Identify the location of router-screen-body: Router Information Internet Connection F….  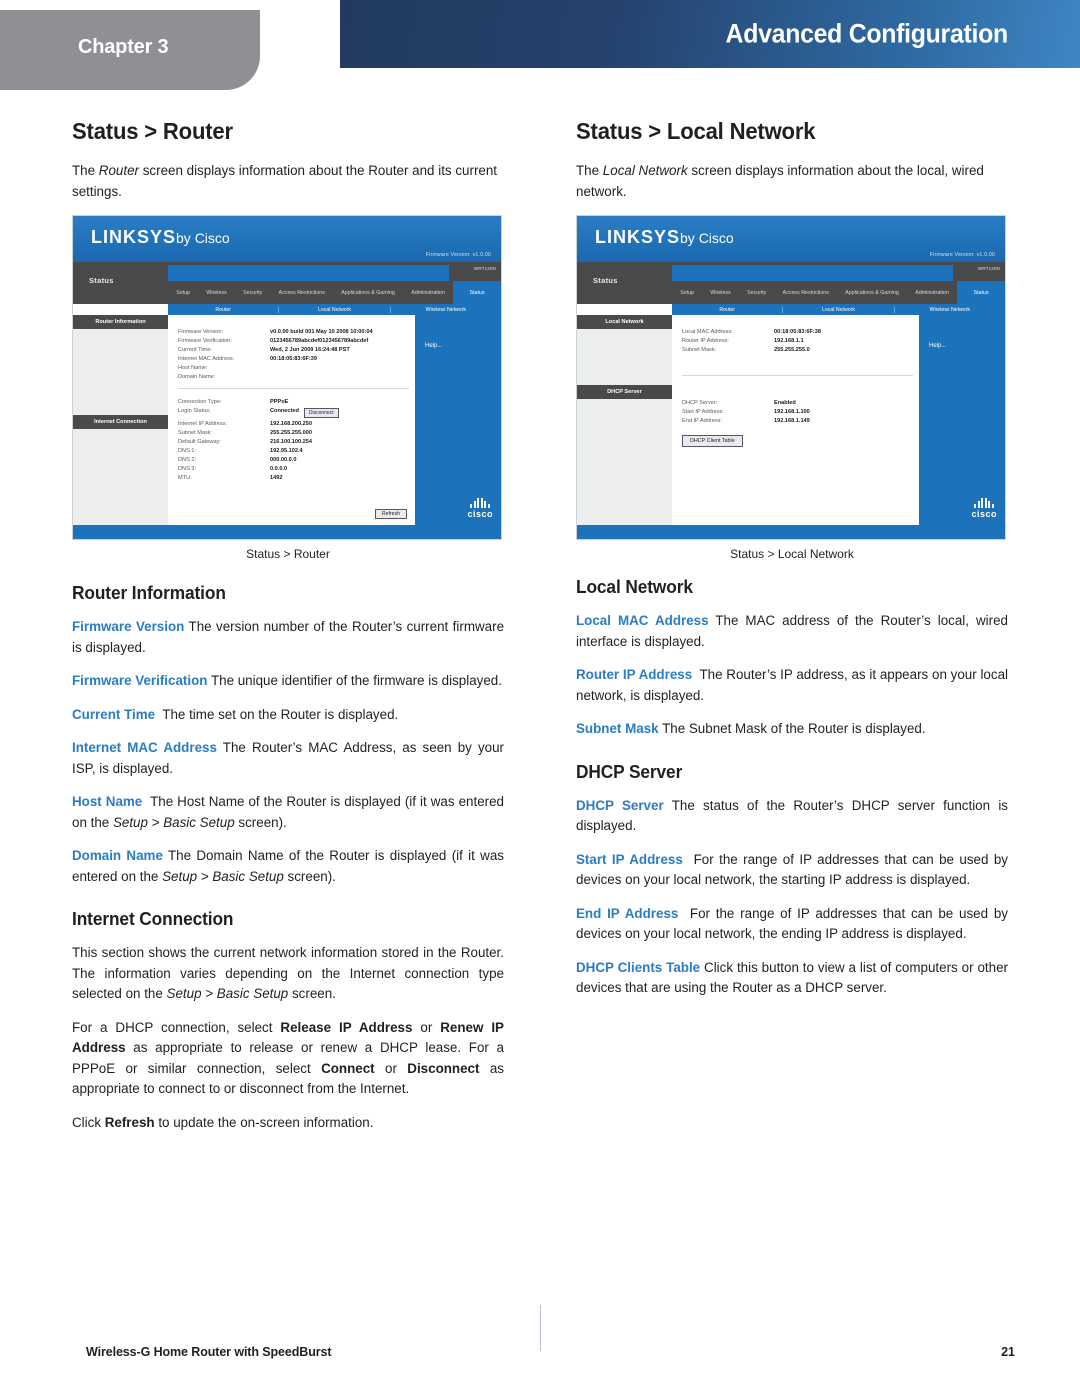
(287, 420).